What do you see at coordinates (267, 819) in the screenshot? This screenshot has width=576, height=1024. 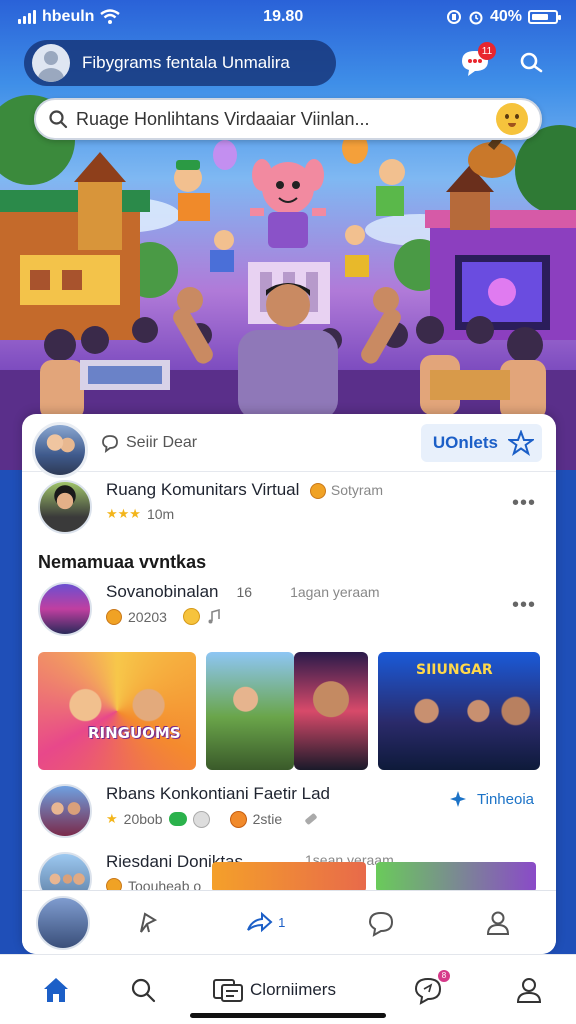 I see `post-meta-2: 2stie` at bounding box center [267, 819].